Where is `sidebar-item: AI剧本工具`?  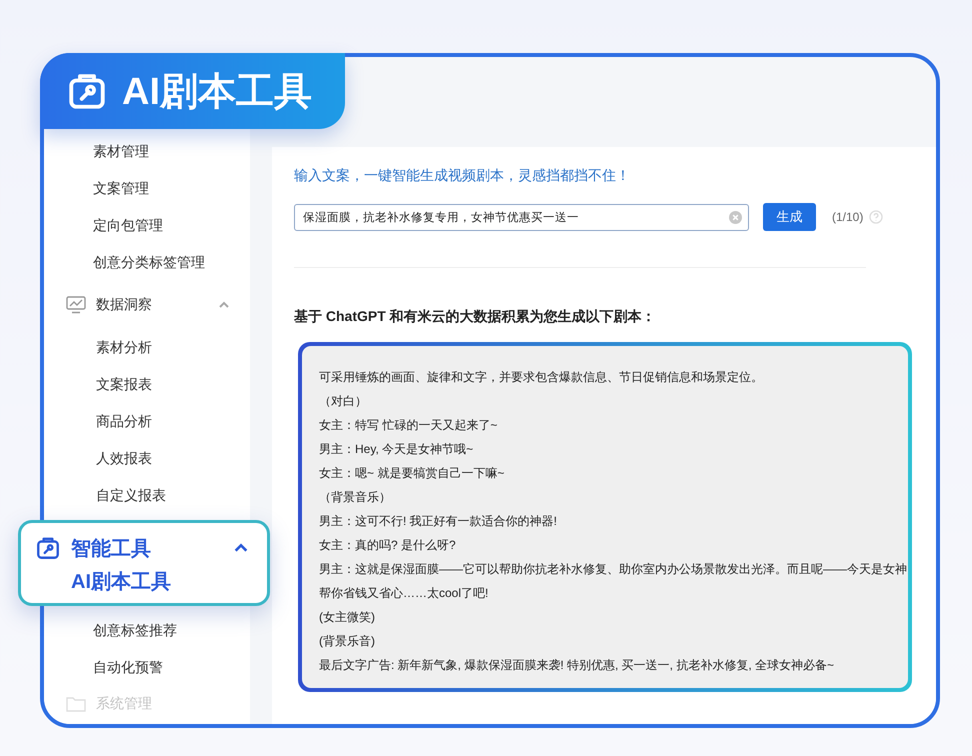
sidebar-item: AI剧本工具 is located at coordinates (142, 582).